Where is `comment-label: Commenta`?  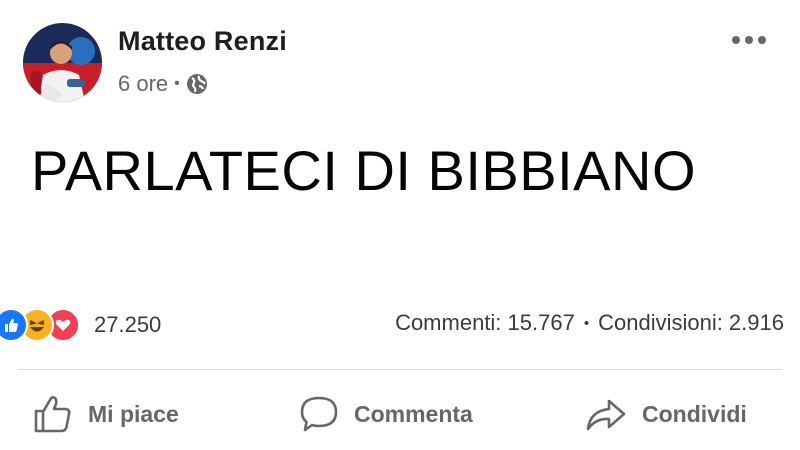 comment-label: Commenta is located at coordinates (413, 413).